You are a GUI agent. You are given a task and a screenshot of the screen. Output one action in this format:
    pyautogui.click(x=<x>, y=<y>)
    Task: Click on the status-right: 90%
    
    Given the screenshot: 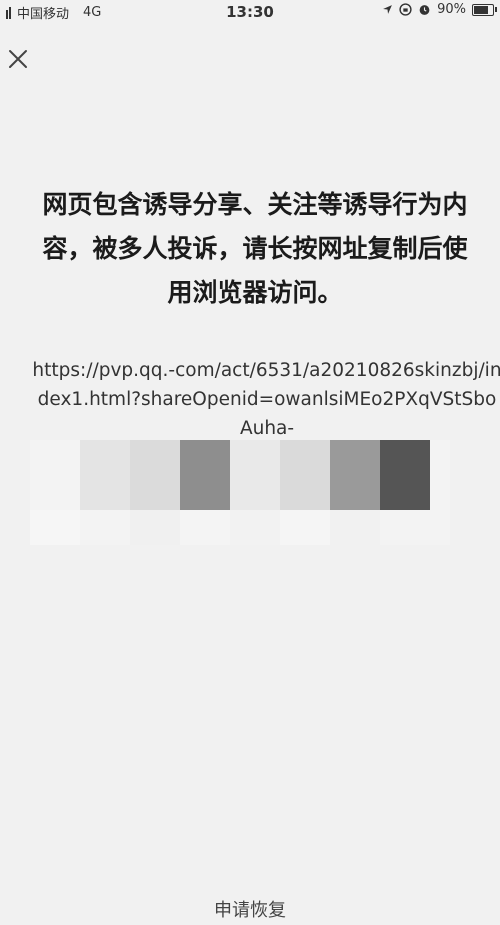 What is the action you would take?
    pyautogui.click(x=439, y=9)
    